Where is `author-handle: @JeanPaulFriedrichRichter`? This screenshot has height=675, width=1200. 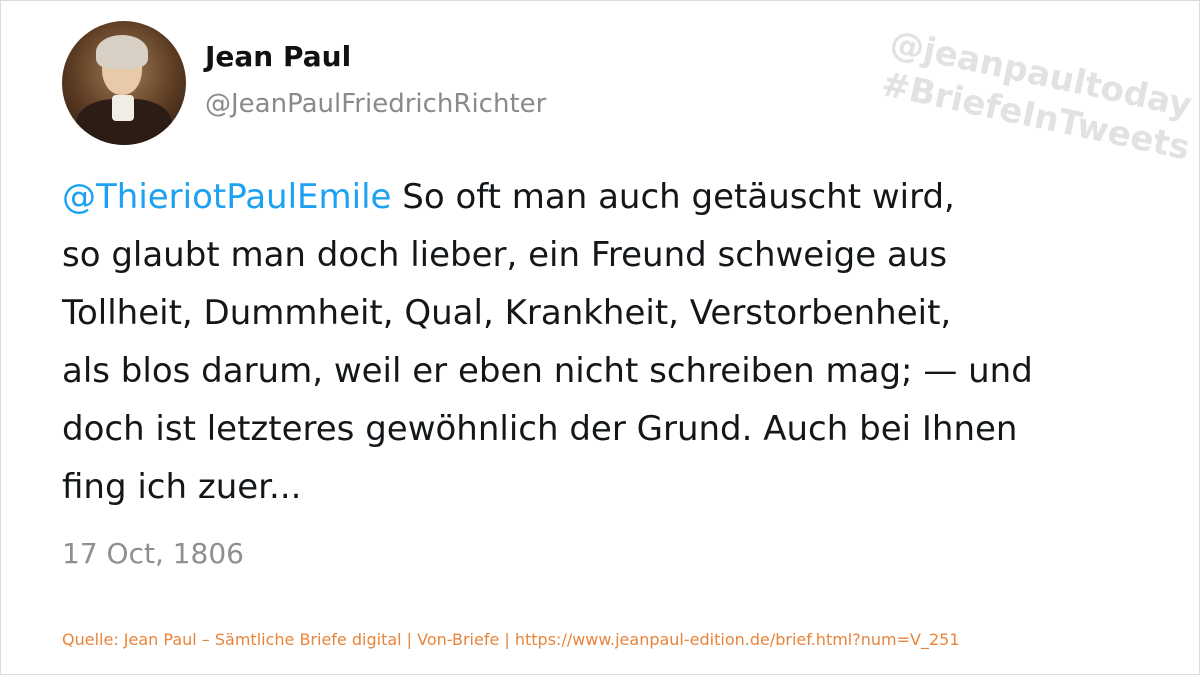
author-handle: @JeanPaulFriedrichRichter is located at coordinates (375, 104).